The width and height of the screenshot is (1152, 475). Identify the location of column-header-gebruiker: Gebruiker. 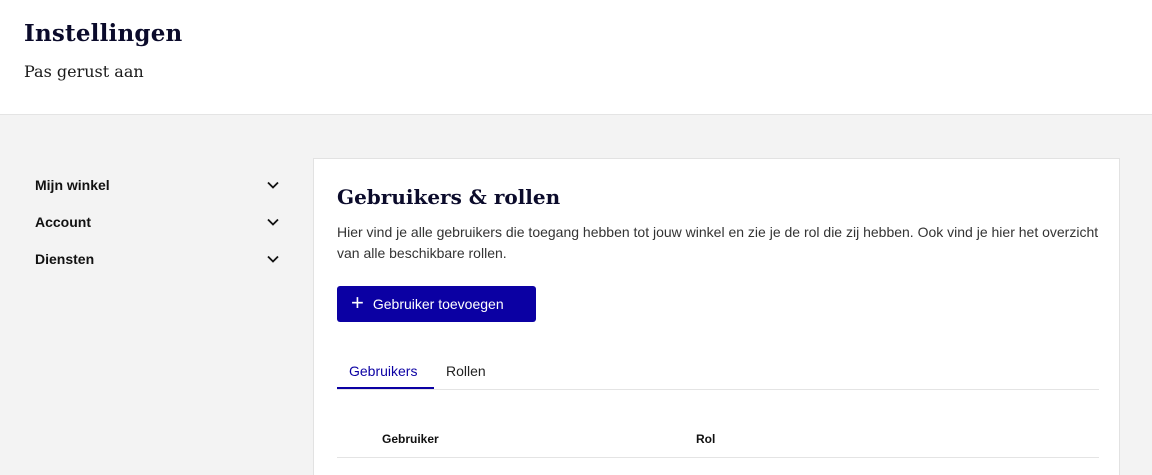
(410, 439).